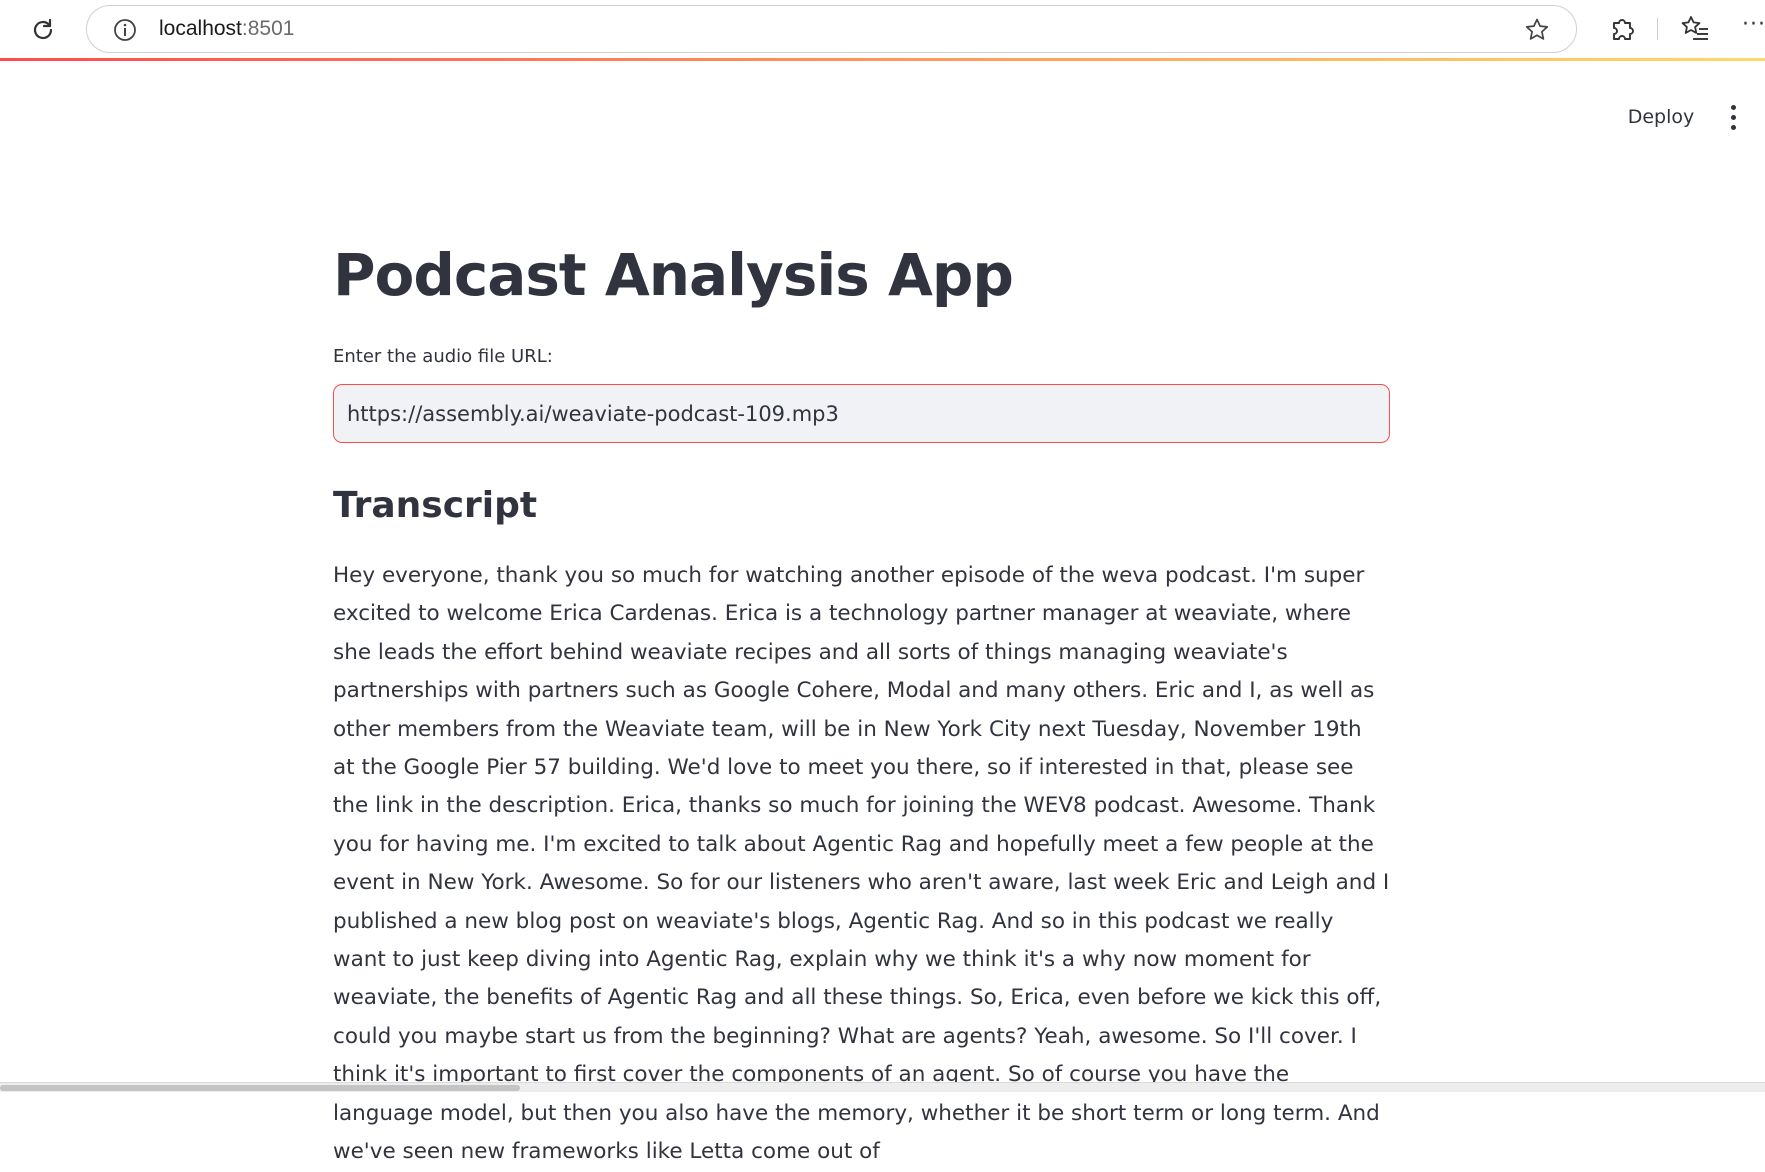  What do you see at coordinates (443, 356) in the screenshot?
I see `url-field-label: Enter the audio file URL:` at bounding box center [443, 356].